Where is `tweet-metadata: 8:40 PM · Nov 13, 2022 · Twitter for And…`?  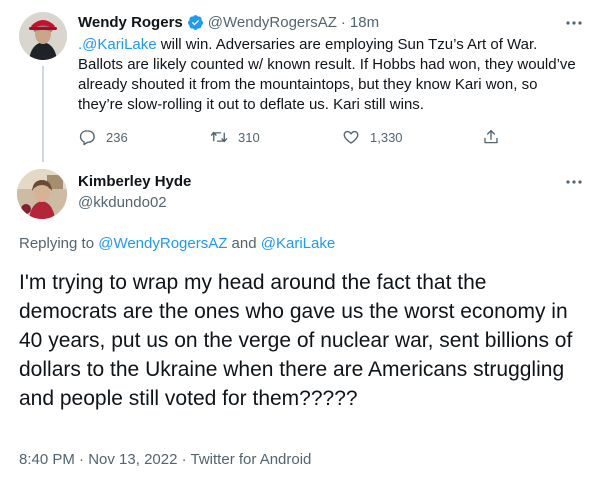
tweet-metadata: 8:40 PM · Nov 13, 2022 · Twitter for And… is located at coordinates (165, 459).